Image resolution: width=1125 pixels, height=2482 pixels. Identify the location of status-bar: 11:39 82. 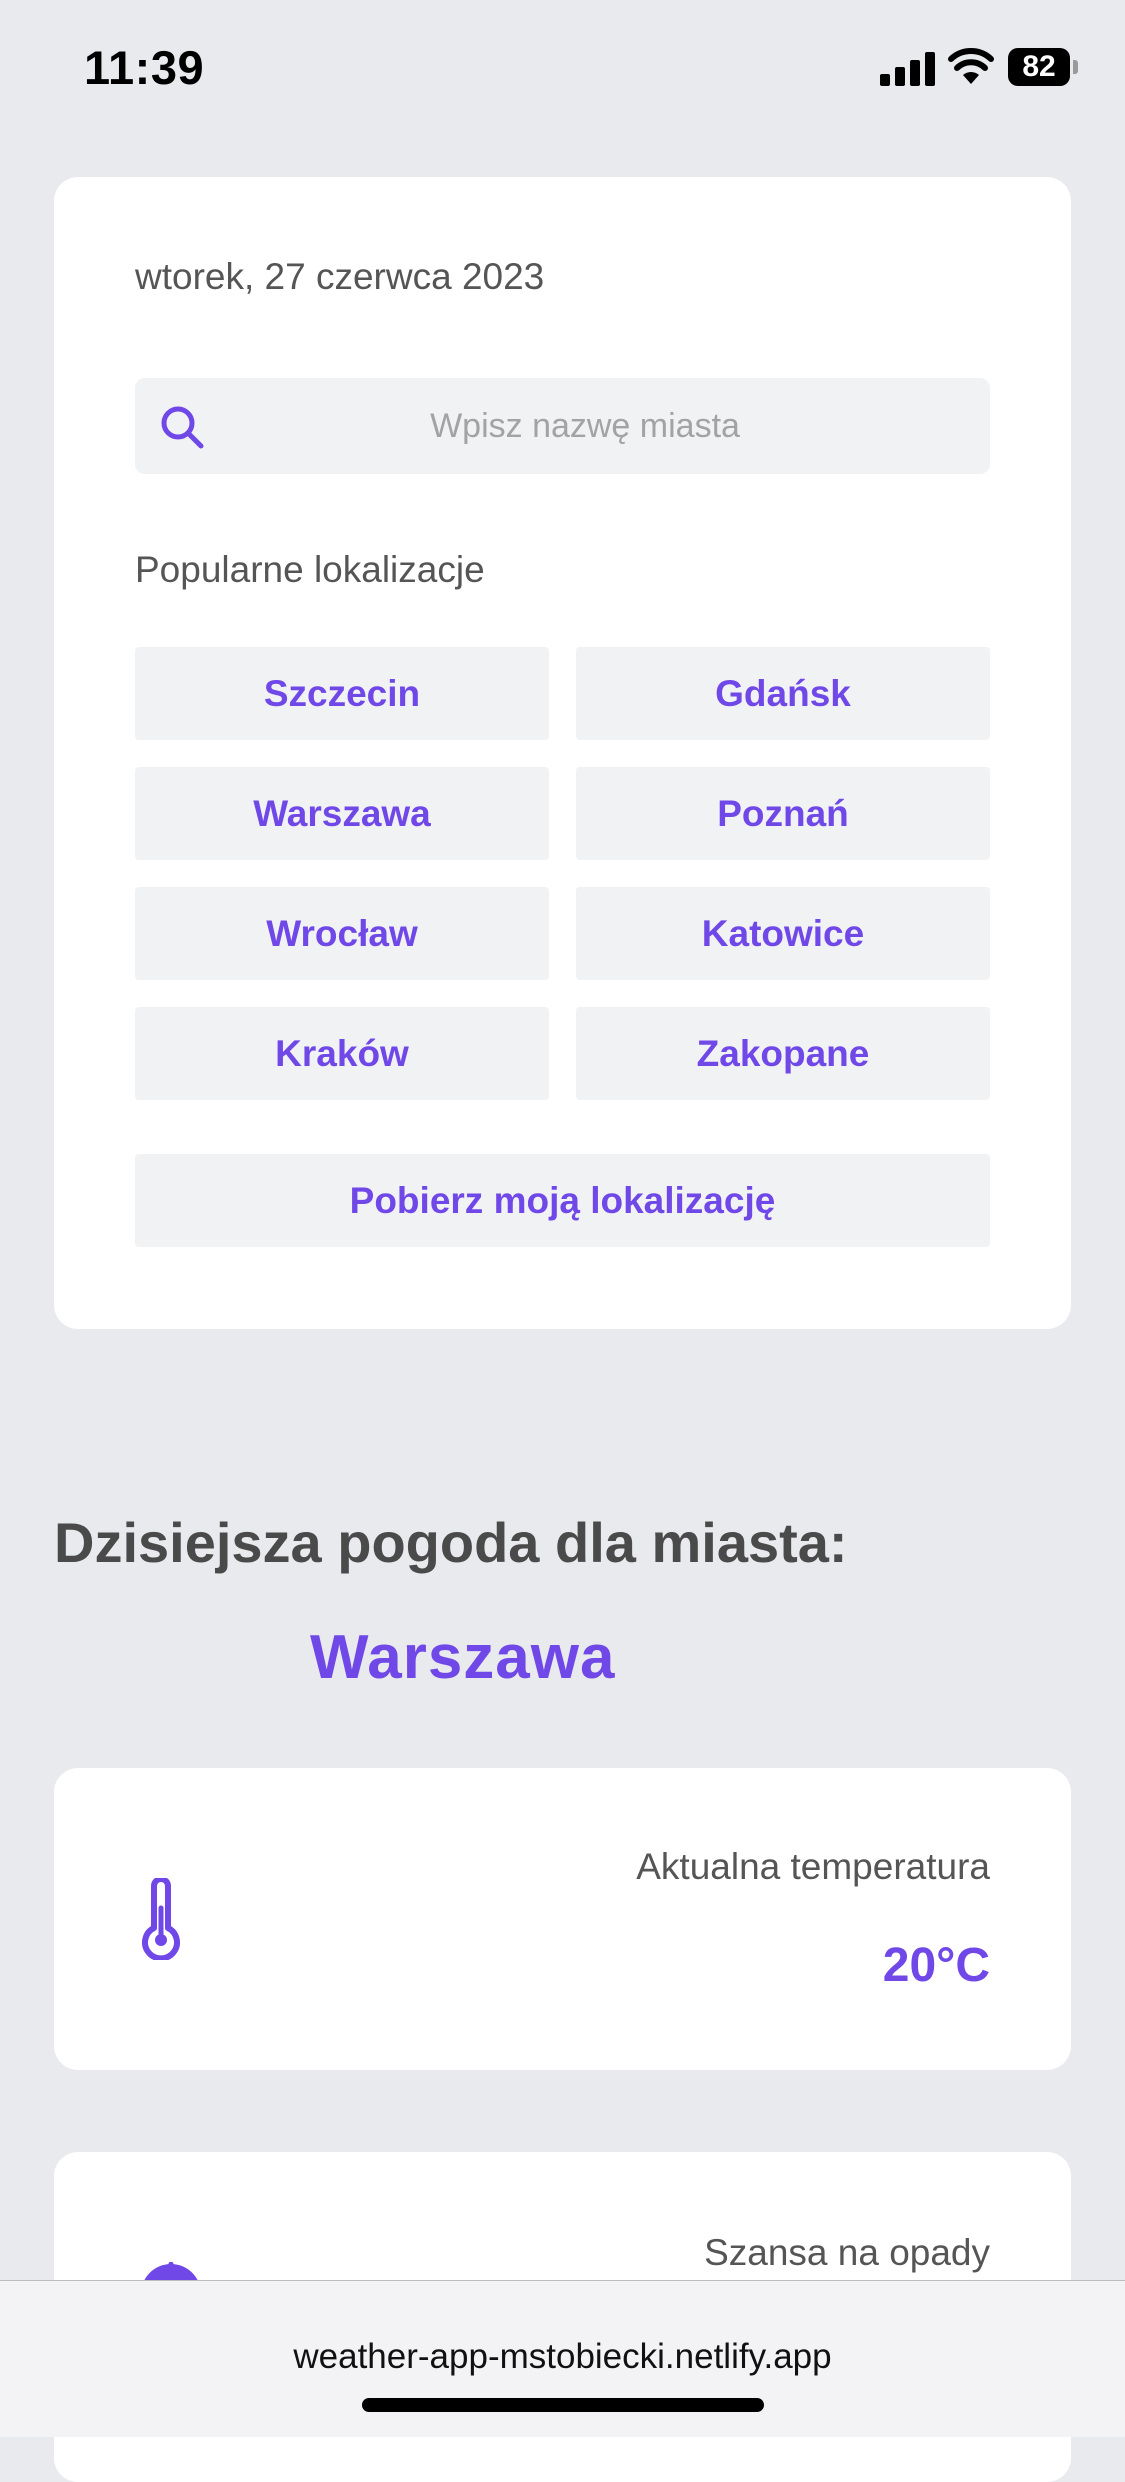
(562, 70).